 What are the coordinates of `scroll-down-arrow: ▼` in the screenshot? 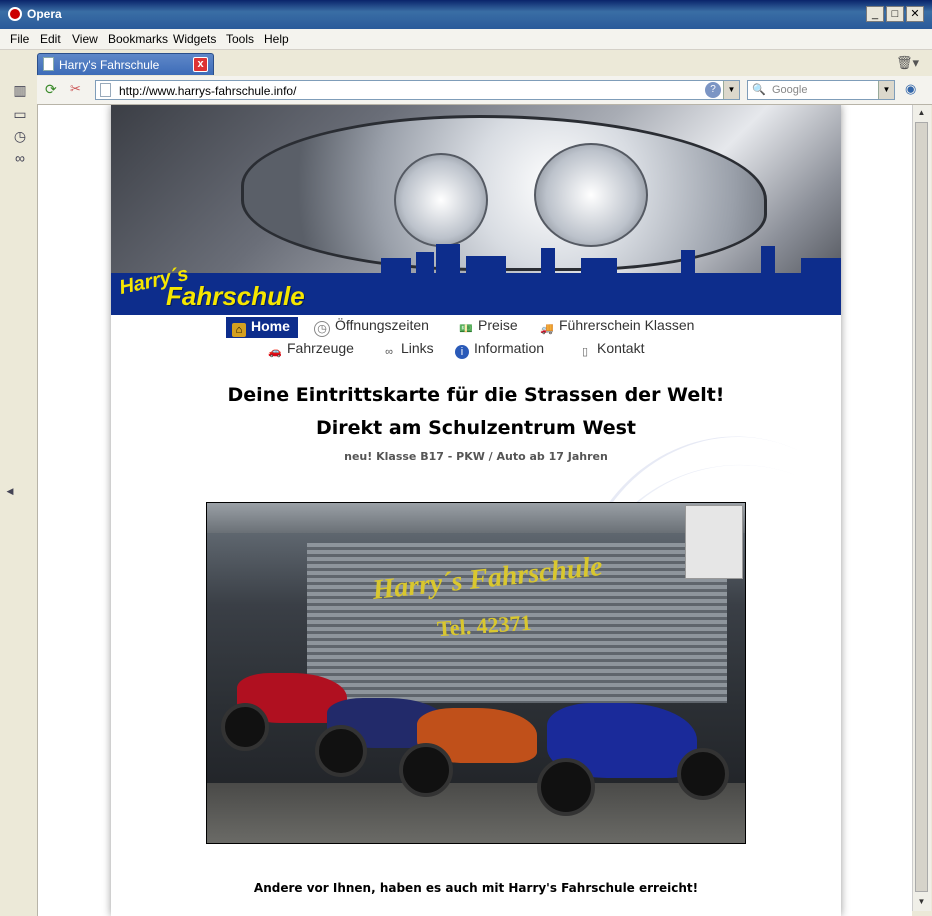 It's located at (921, 902).